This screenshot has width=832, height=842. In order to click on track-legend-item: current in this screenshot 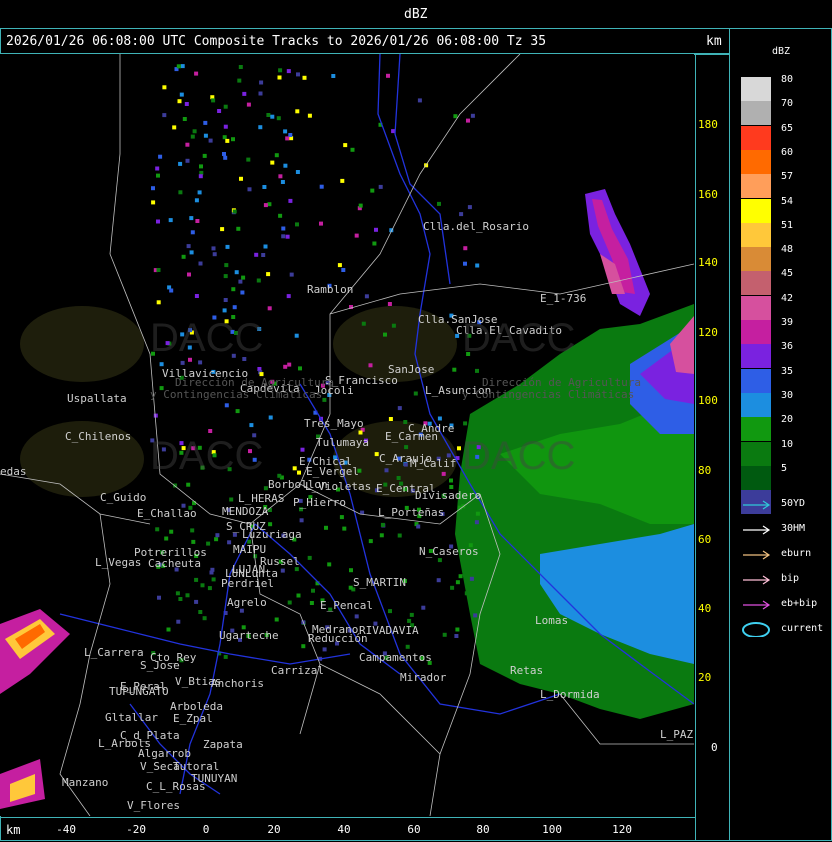, I will do `click(786, 630)`.